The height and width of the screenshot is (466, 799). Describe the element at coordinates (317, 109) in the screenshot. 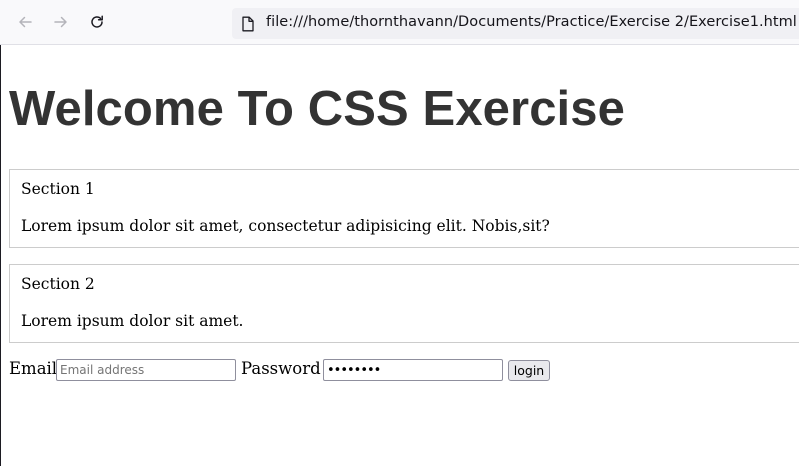

I see `page-title: Welcome To CSS Exercise` at that location.